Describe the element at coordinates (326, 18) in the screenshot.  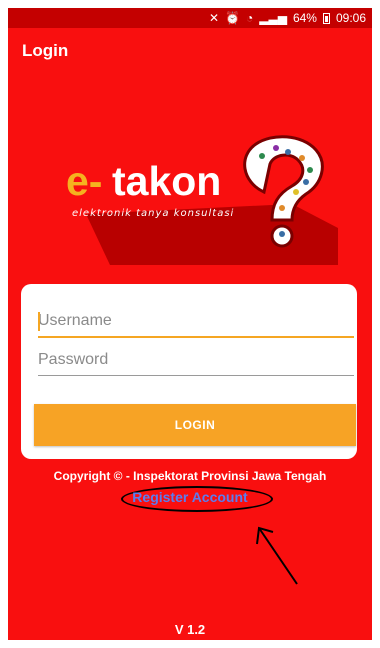
I see `battery-icon` at that location.